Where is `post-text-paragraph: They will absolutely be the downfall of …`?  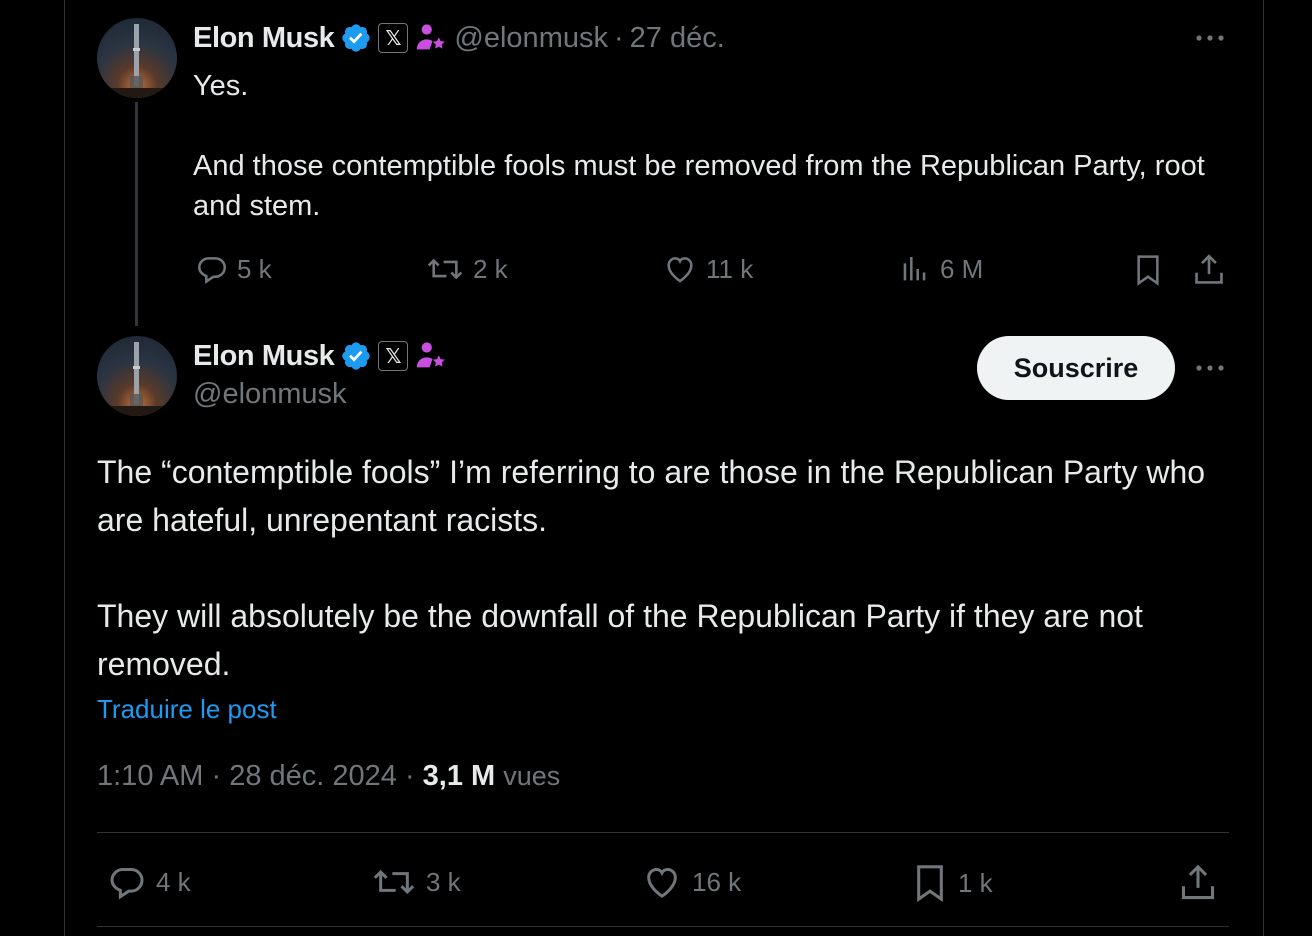
post-text-paragraph: They will absolutely be the downfall of … is located at coordinates (620, 640).